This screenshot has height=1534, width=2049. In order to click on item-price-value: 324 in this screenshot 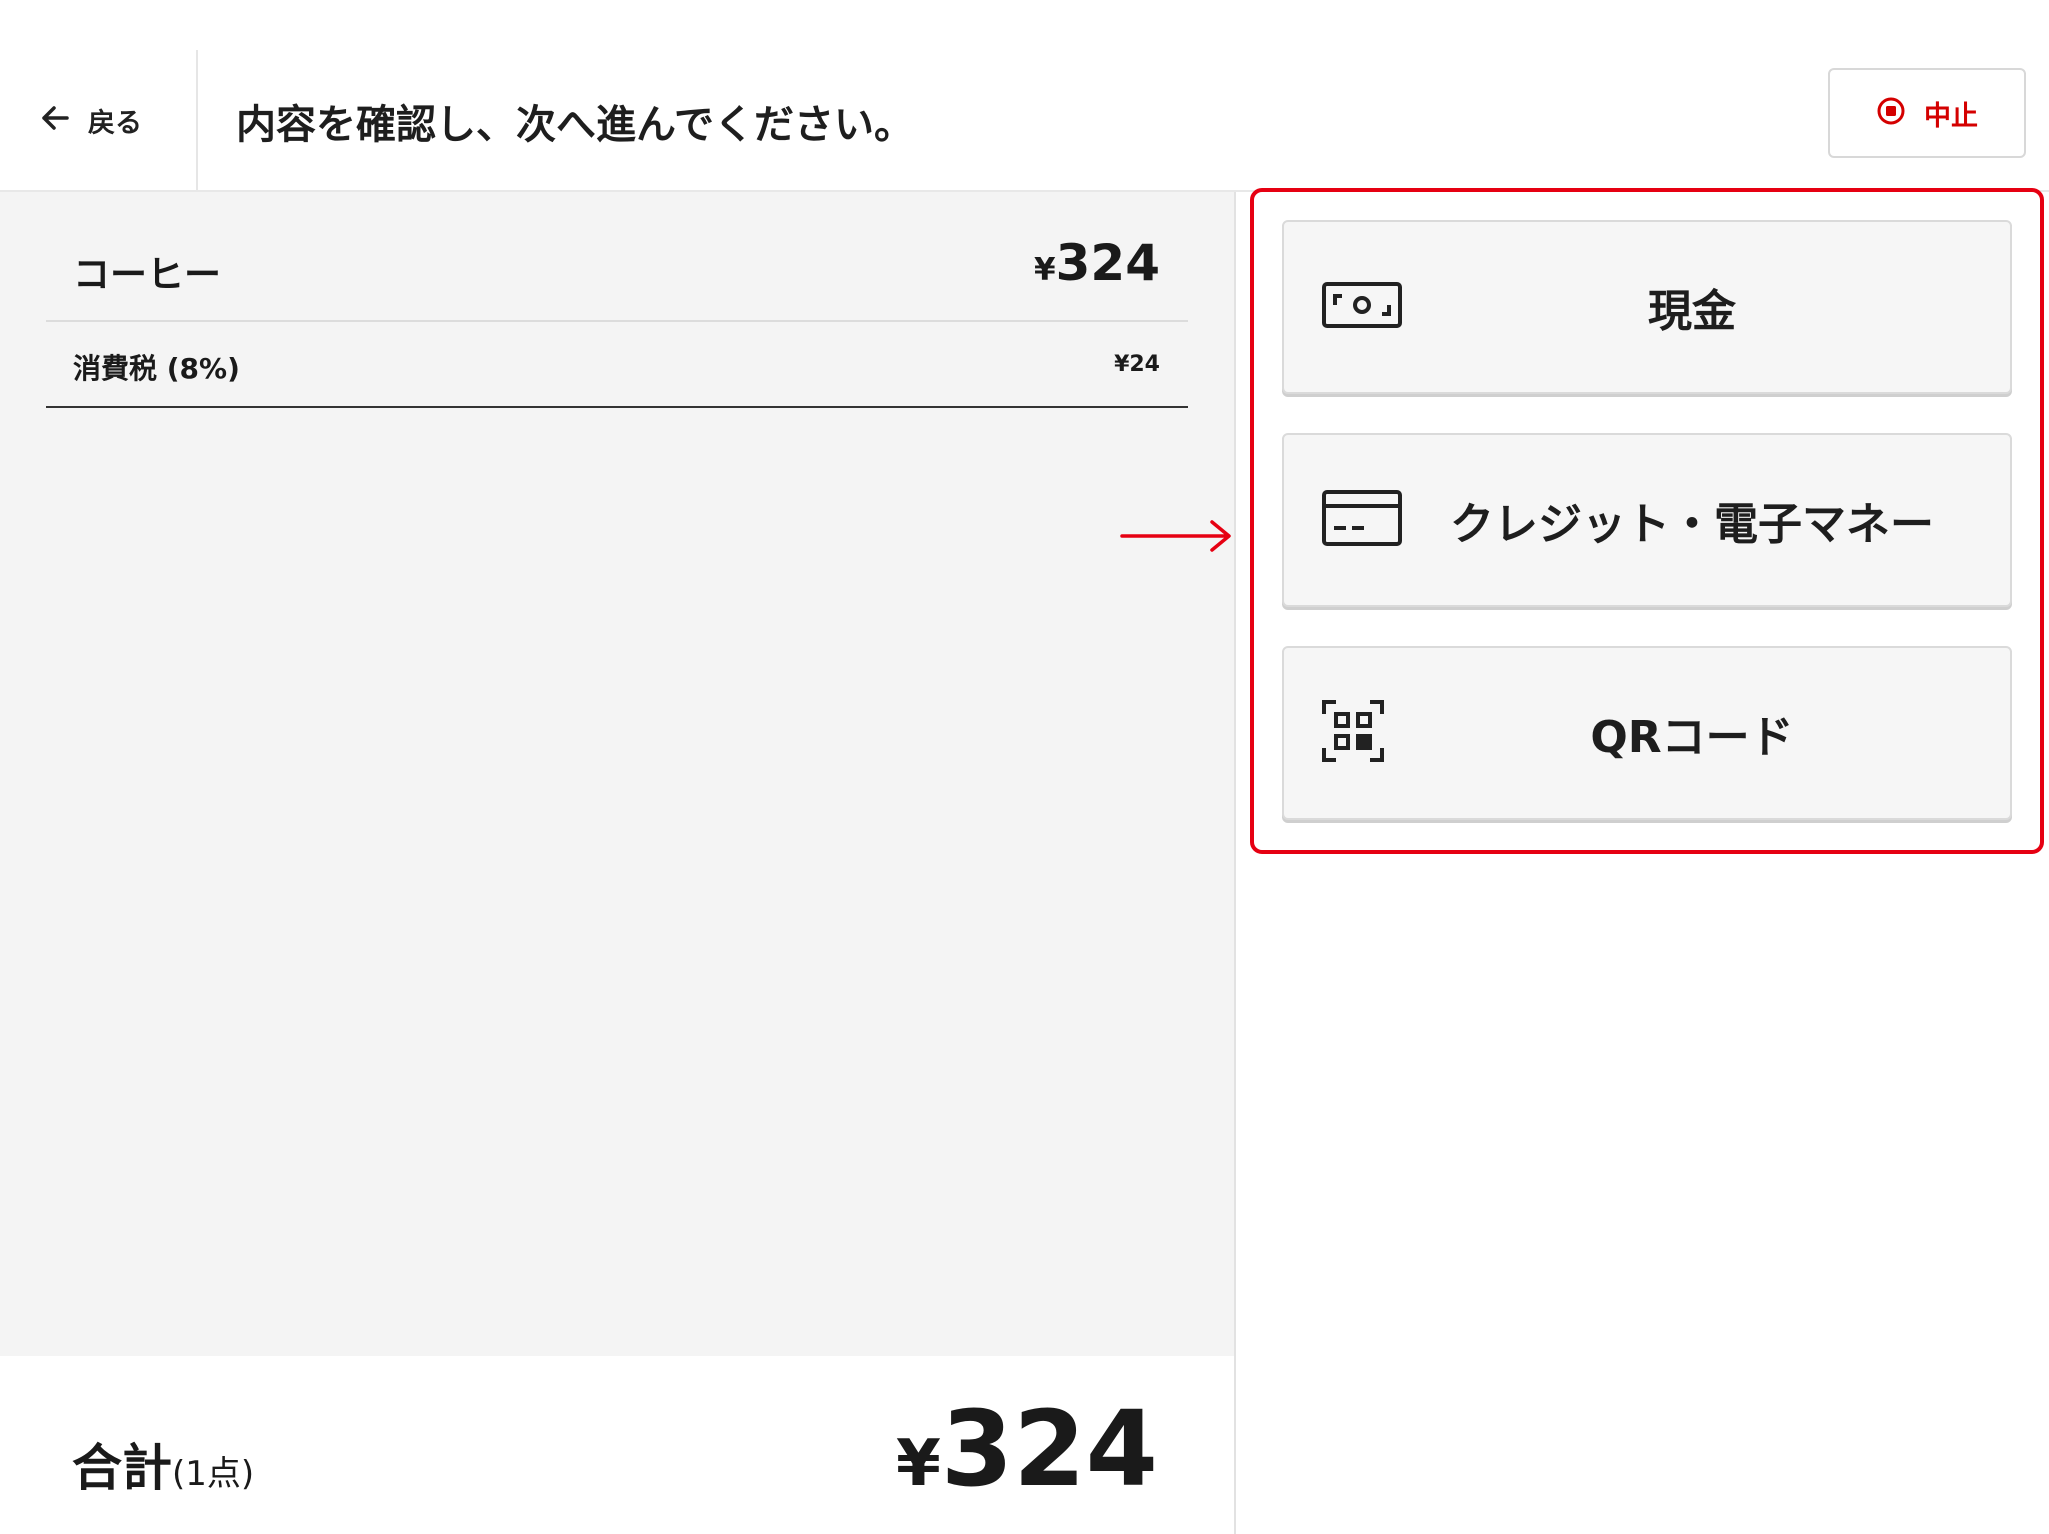, I will do `click(1107, 263)`.